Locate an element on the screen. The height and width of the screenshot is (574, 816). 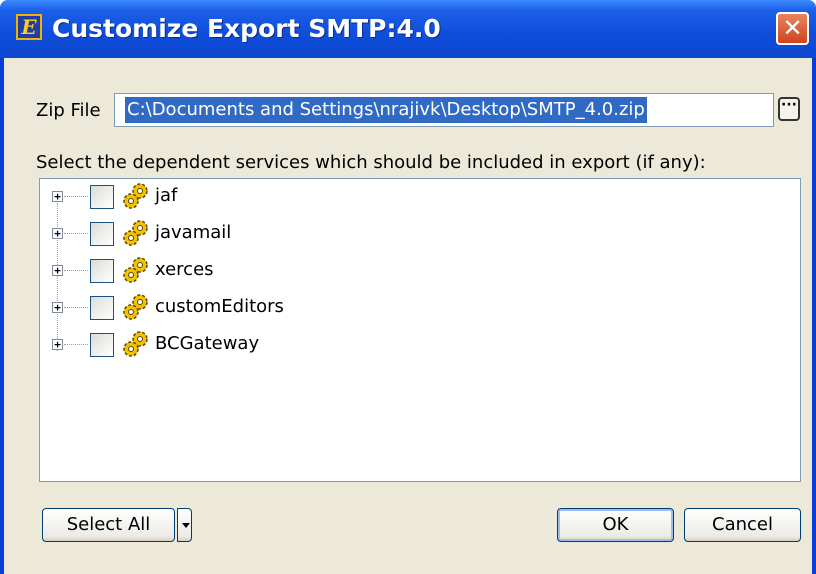
window-title: Customize Export SMTP:4.0 is located at coordinates (246, 28).